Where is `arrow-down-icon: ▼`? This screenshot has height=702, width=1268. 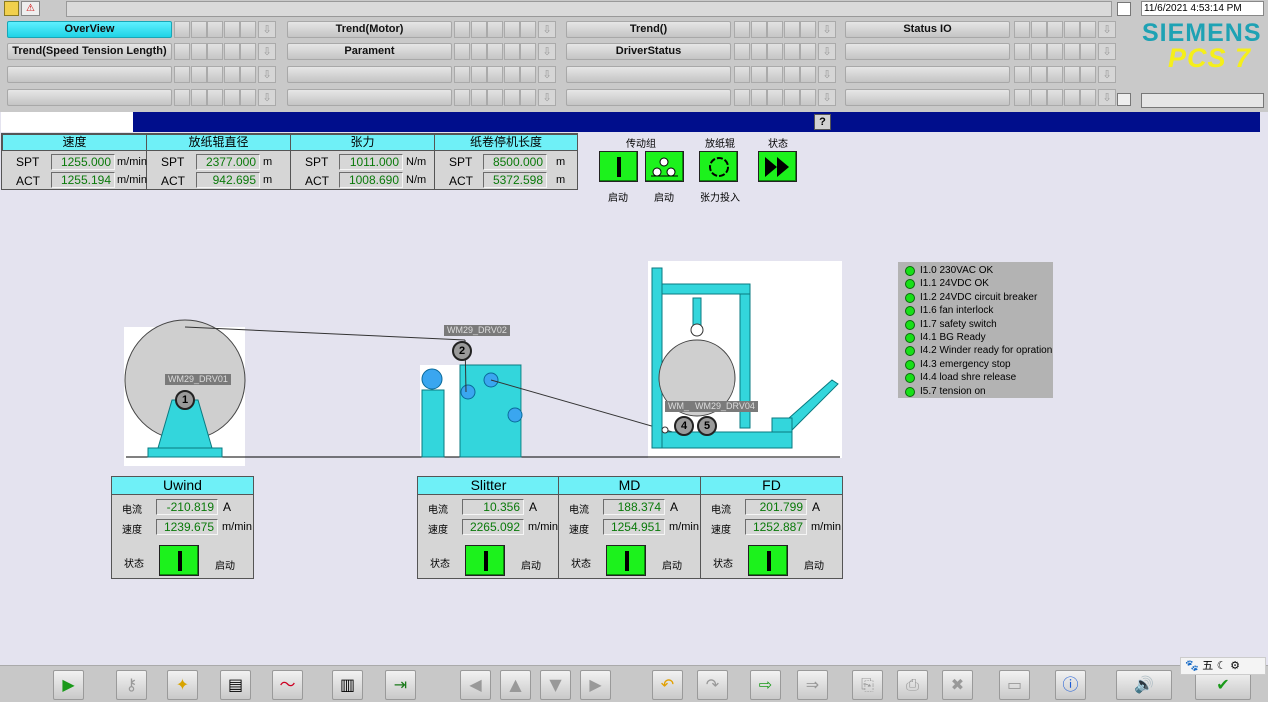
arrow-down-icon: ▼ is located at coordinates (555, 685).